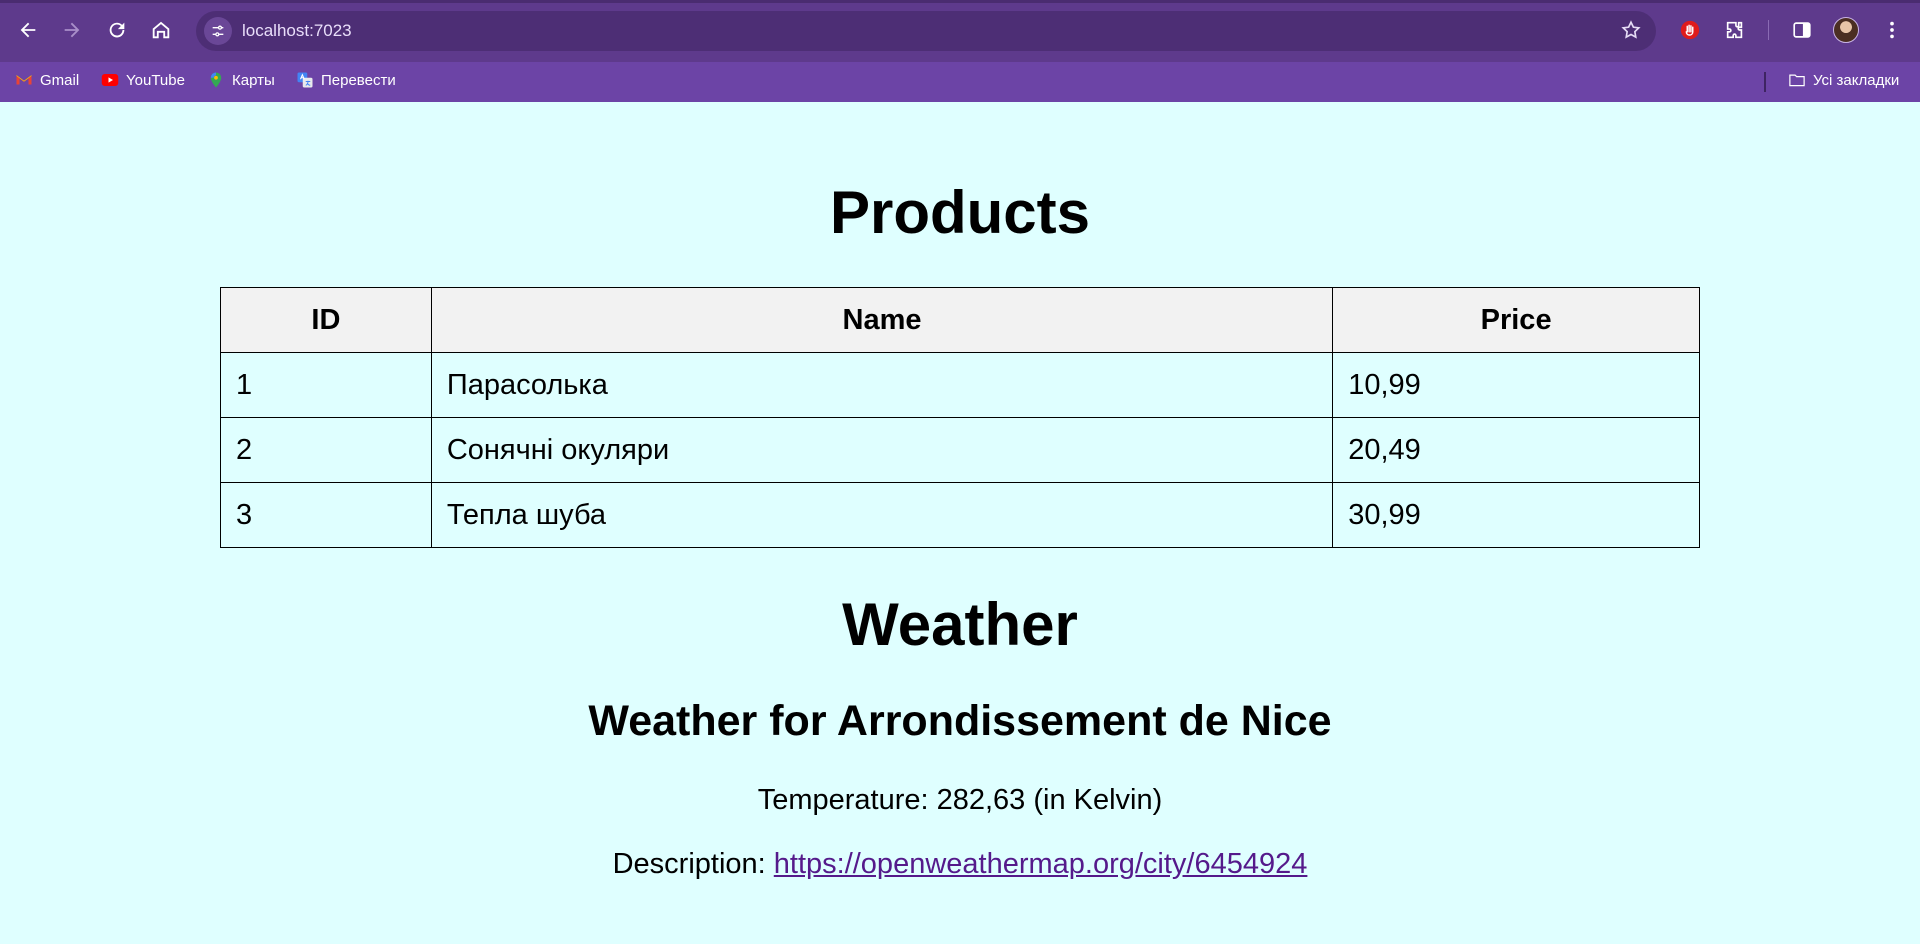 The image size is (1920, 944). I want to click on back-button, so click(28, 30).